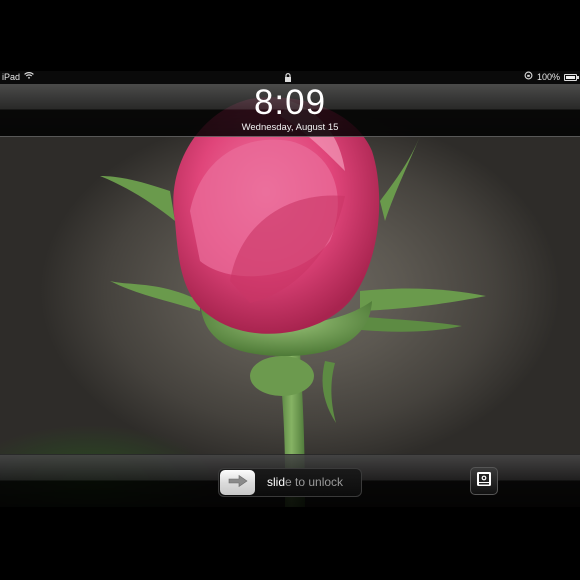 The width and height of the screenshot is (580, 580). I want to click on arrow-right-icon, so click(238, 483).